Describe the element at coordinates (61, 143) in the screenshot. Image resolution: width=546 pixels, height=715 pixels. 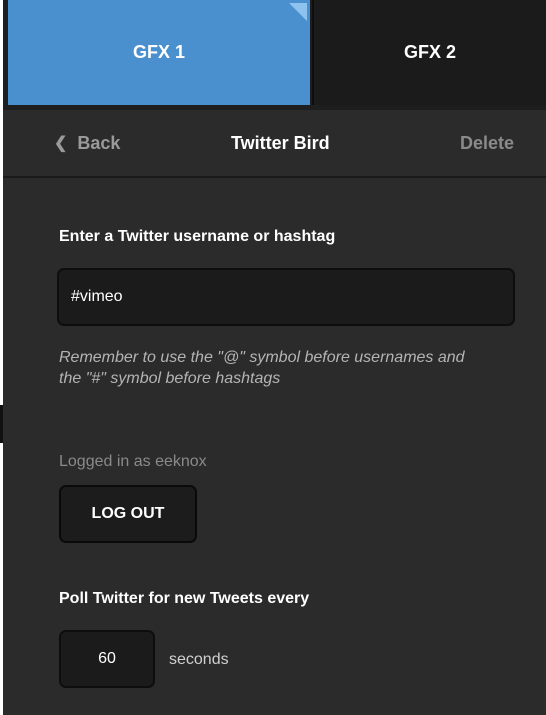
I see `chevron-left-icon: ❮` at that location.